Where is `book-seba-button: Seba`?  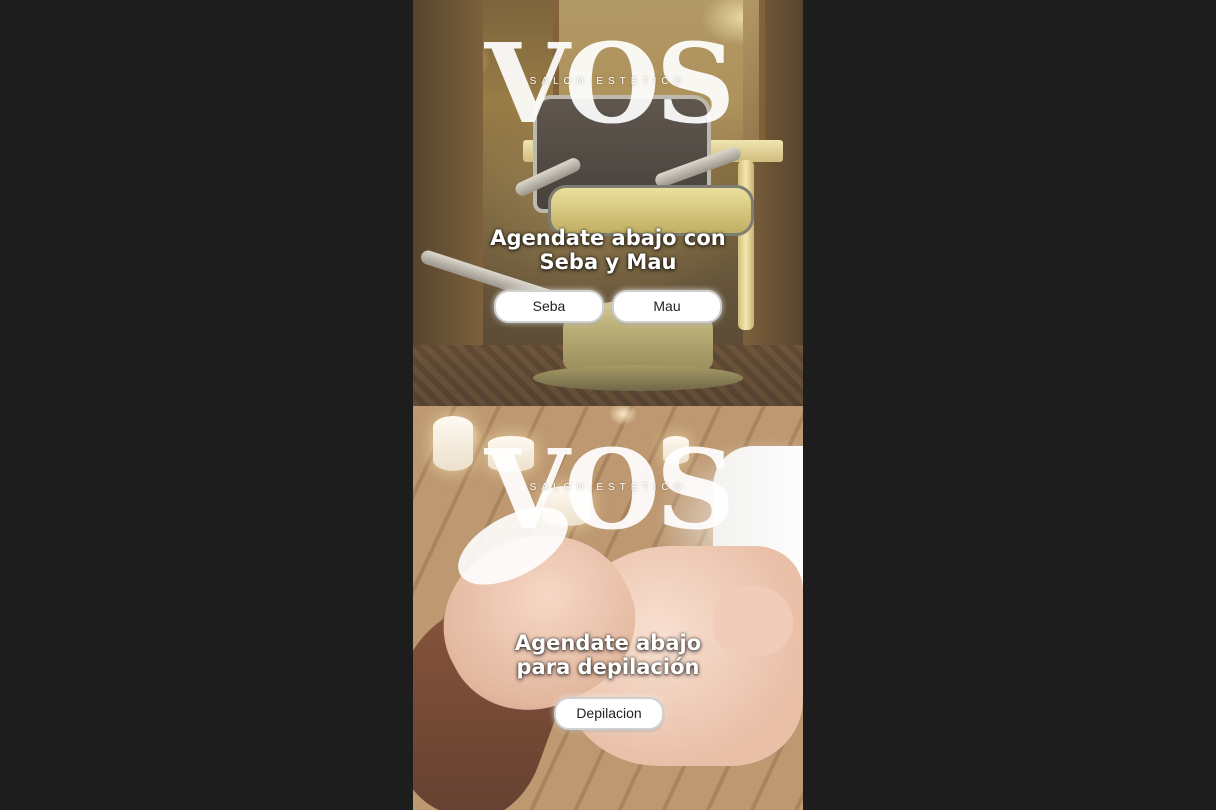
book-seba-button: Seba is located at coordinates (549, 306).